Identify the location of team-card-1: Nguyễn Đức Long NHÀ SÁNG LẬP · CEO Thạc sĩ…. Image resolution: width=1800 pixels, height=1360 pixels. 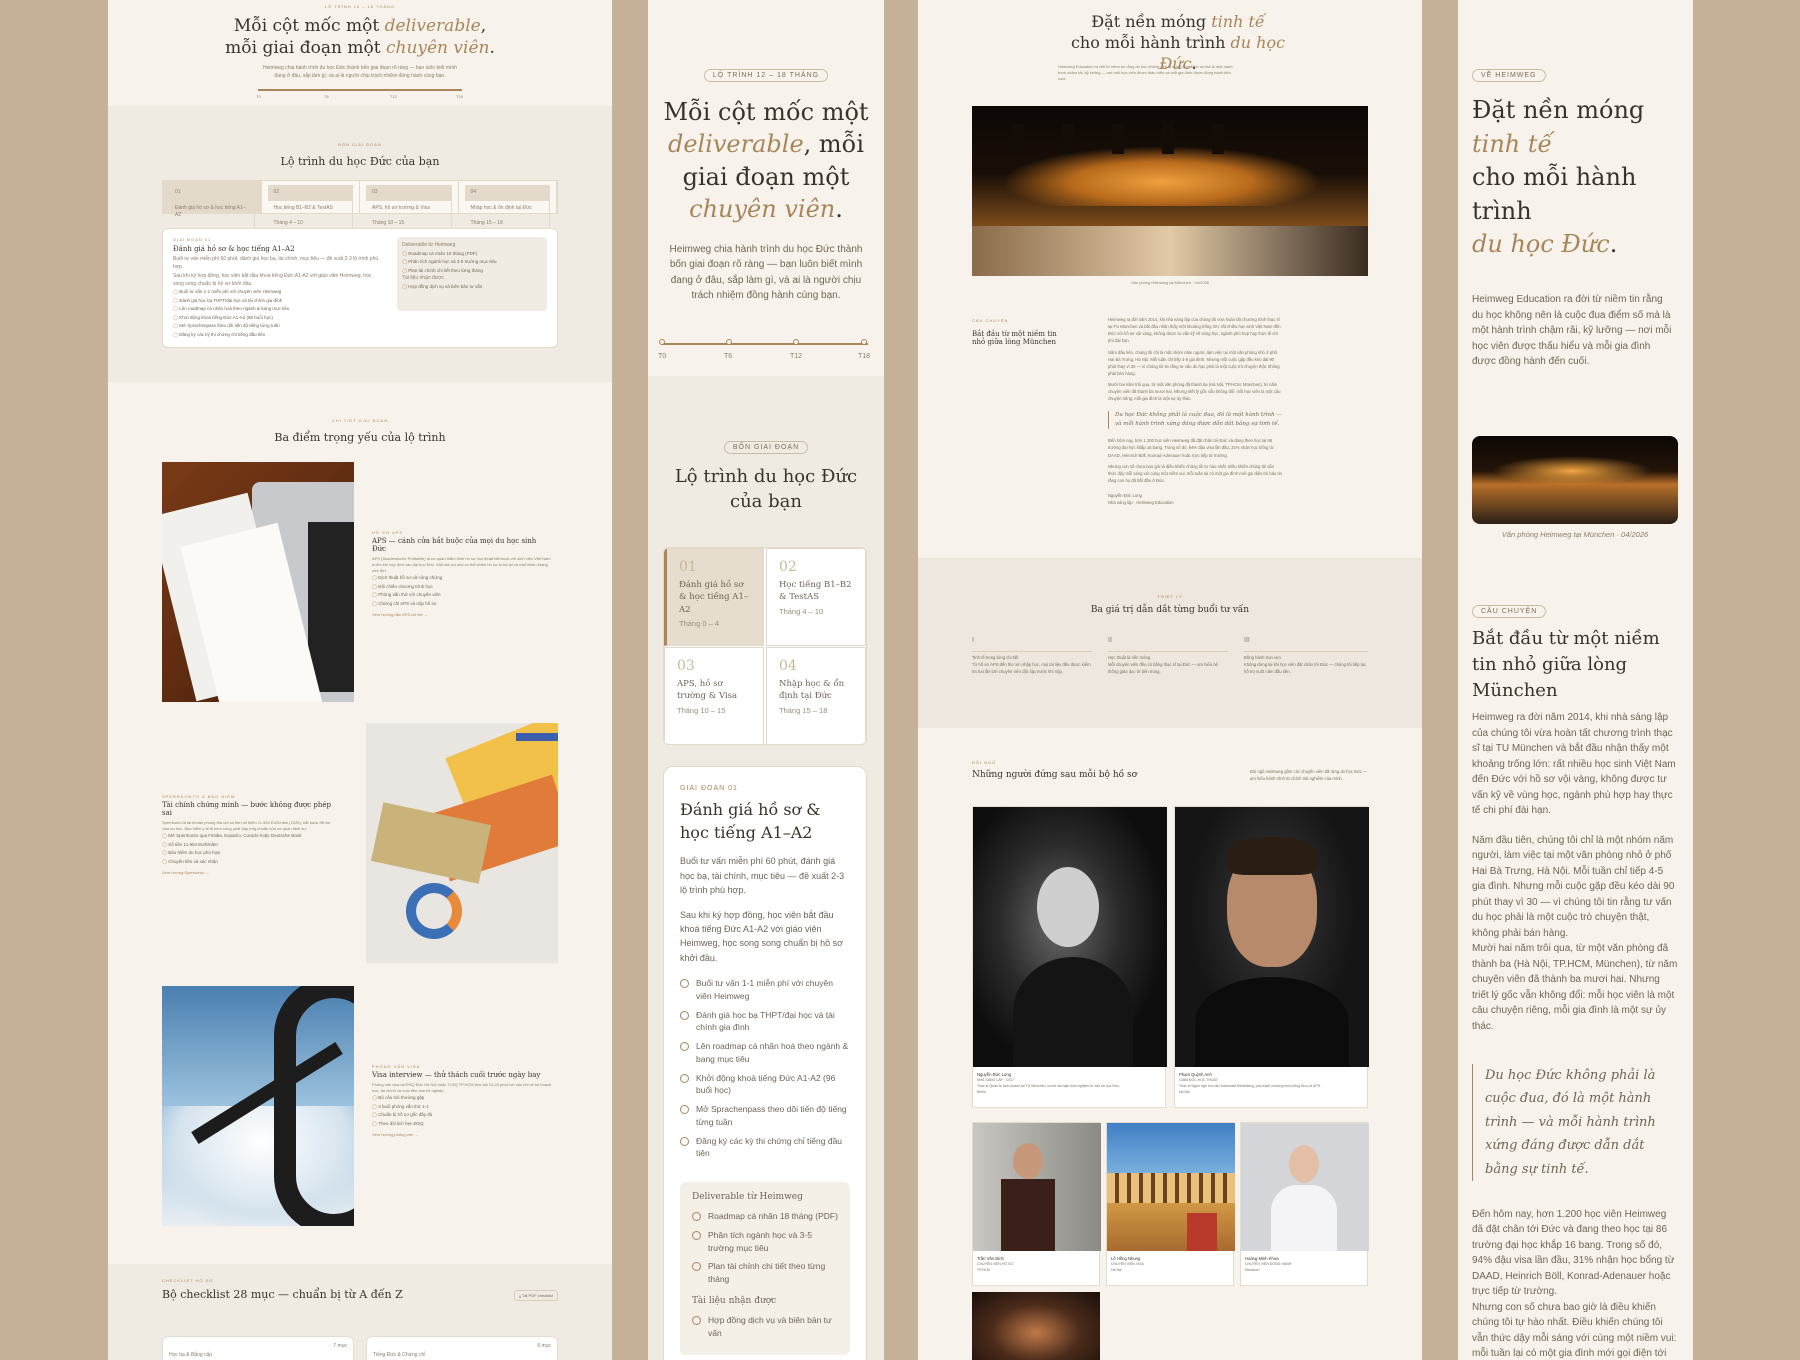
(1069, 957).